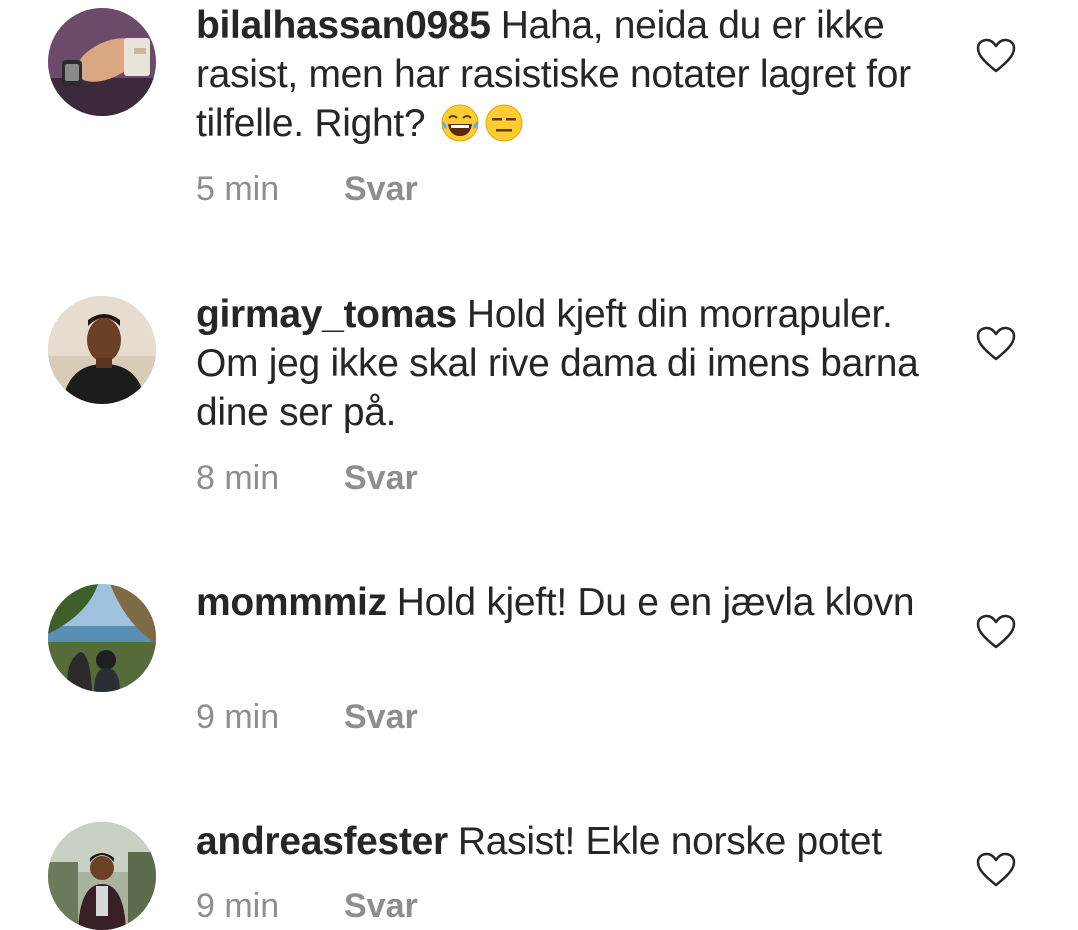 The width and height of the screenshot is (1078, 930). What do you see at coordinates (460, 123) in the screenshot?
I see `tears-of-joy-emoji-icon` at bounding box center [460, 123].